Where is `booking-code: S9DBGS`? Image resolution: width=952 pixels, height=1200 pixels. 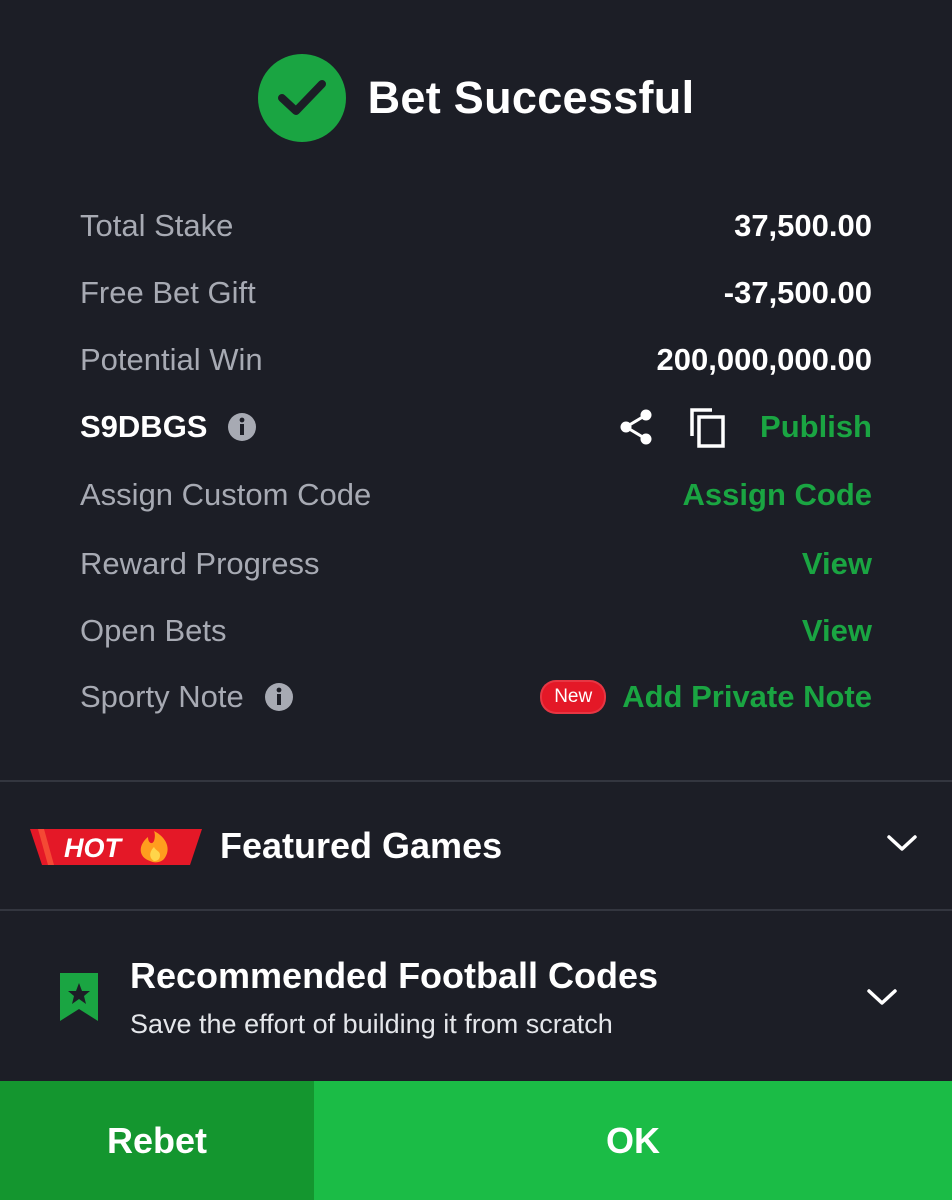
booking-code: S9DBGS is located at coordinates (143, 427).